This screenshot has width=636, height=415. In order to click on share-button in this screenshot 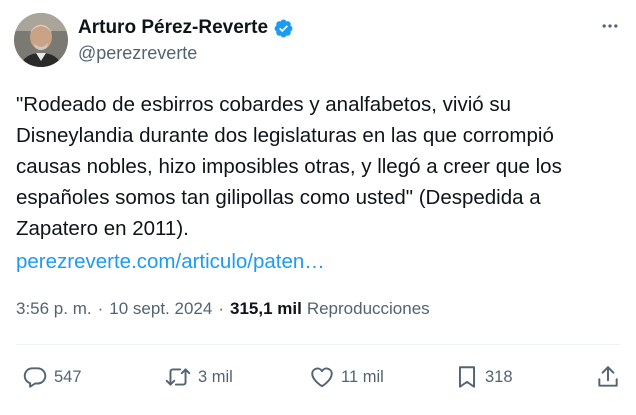, I will do `click(608, 377)`.